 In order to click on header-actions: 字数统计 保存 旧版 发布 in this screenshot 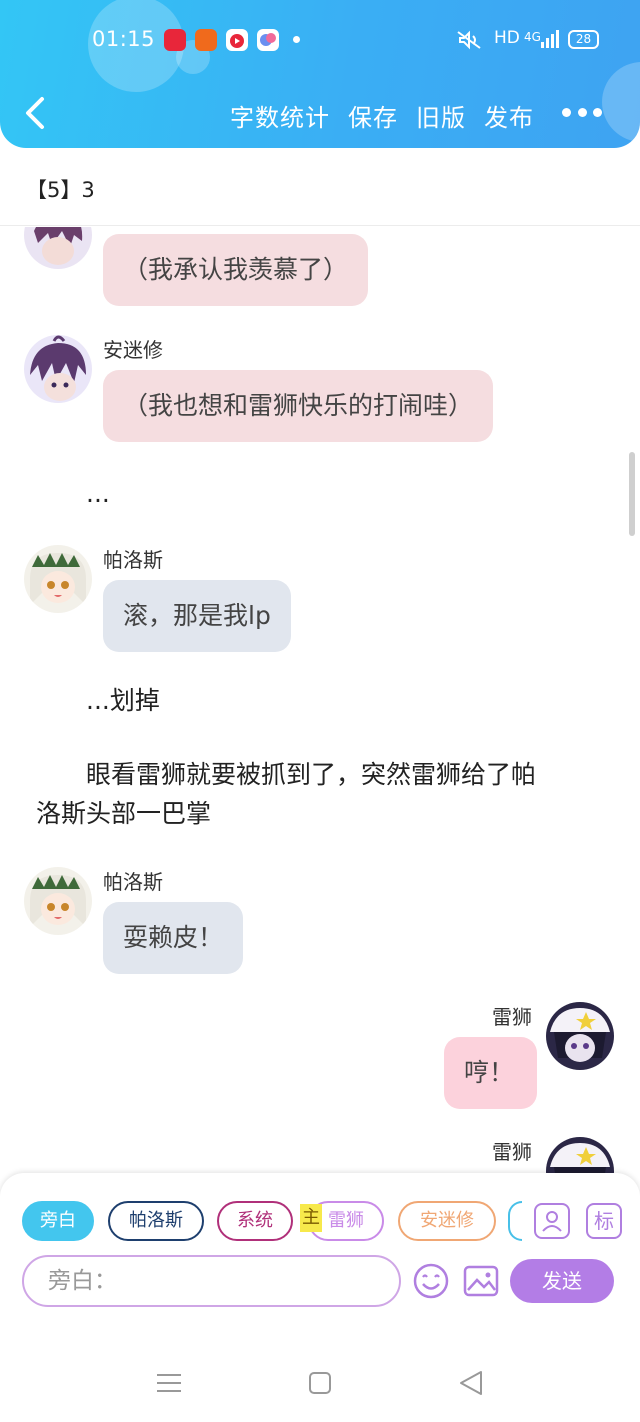, I will do `click(382, 115)`.